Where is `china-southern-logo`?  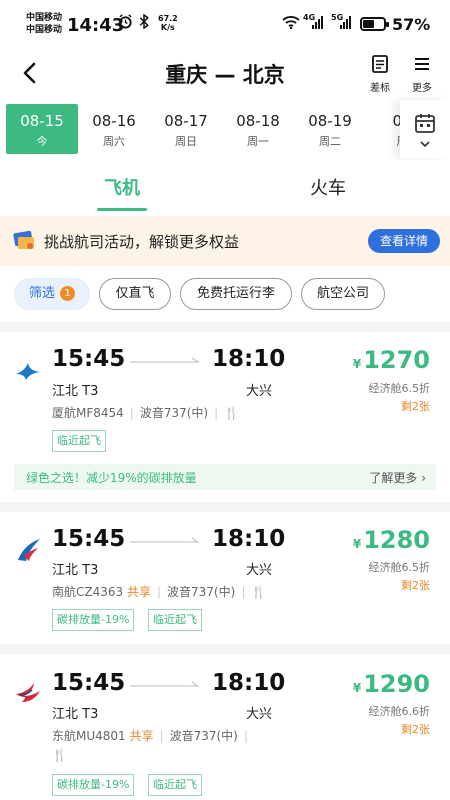 china-southern-logo is located at coordinates (28, 550).